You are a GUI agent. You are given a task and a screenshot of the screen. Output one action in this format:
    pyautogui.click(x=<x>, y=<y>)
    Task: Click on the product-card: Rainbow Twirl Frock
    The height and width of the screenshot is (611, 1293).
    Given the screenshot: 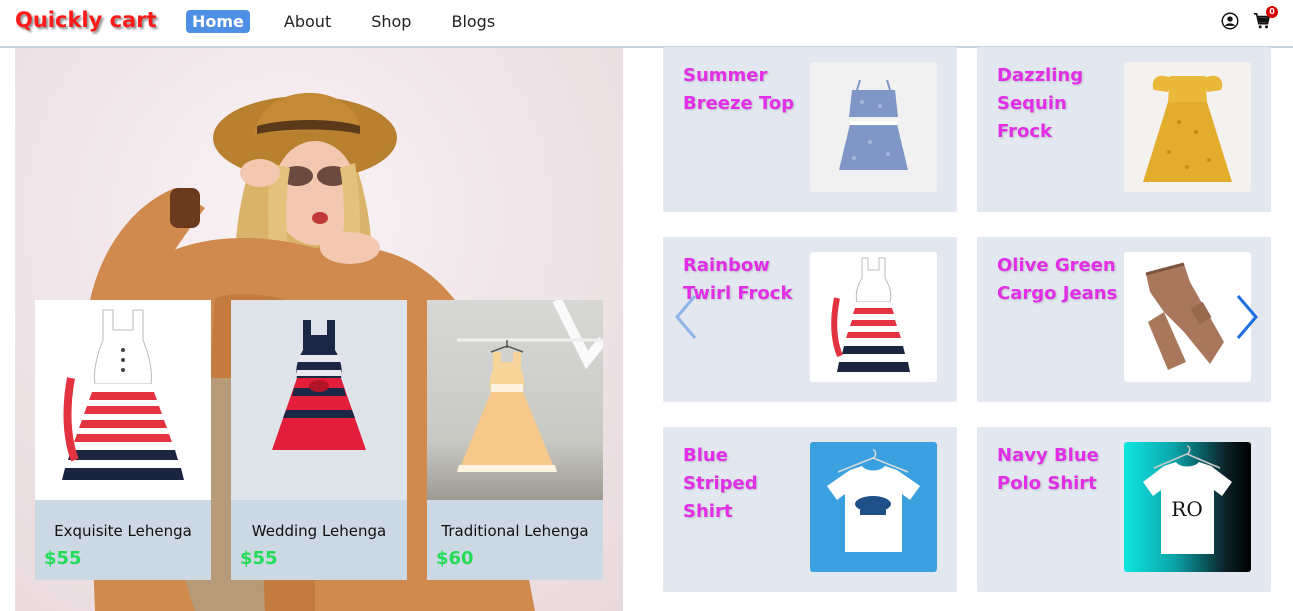 What is the action you would take?
    pyautogui.click(x=810, y=319)
    